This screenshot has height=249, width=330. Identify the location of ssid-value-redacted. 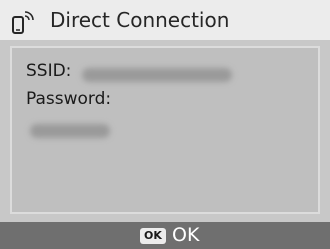
(157, 75).